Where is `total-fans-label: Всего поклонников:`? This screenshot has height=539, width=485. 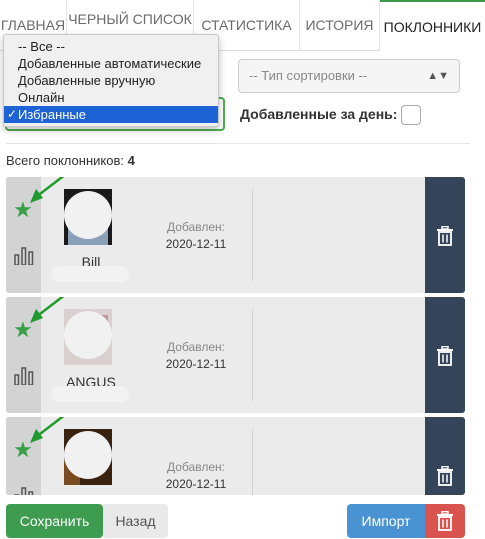 total-fans-label: Всего поклонников: is located at coordinates (65, 160).